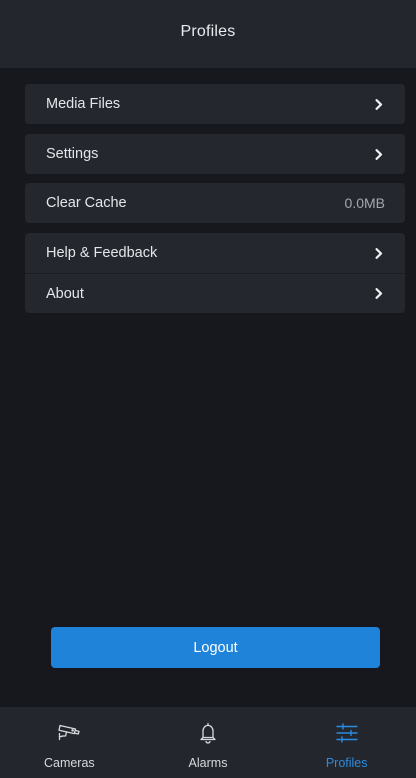 The width and height of the screenshot is (416, 778). I want to click on header-bar: Profiles, so click(208, 34).